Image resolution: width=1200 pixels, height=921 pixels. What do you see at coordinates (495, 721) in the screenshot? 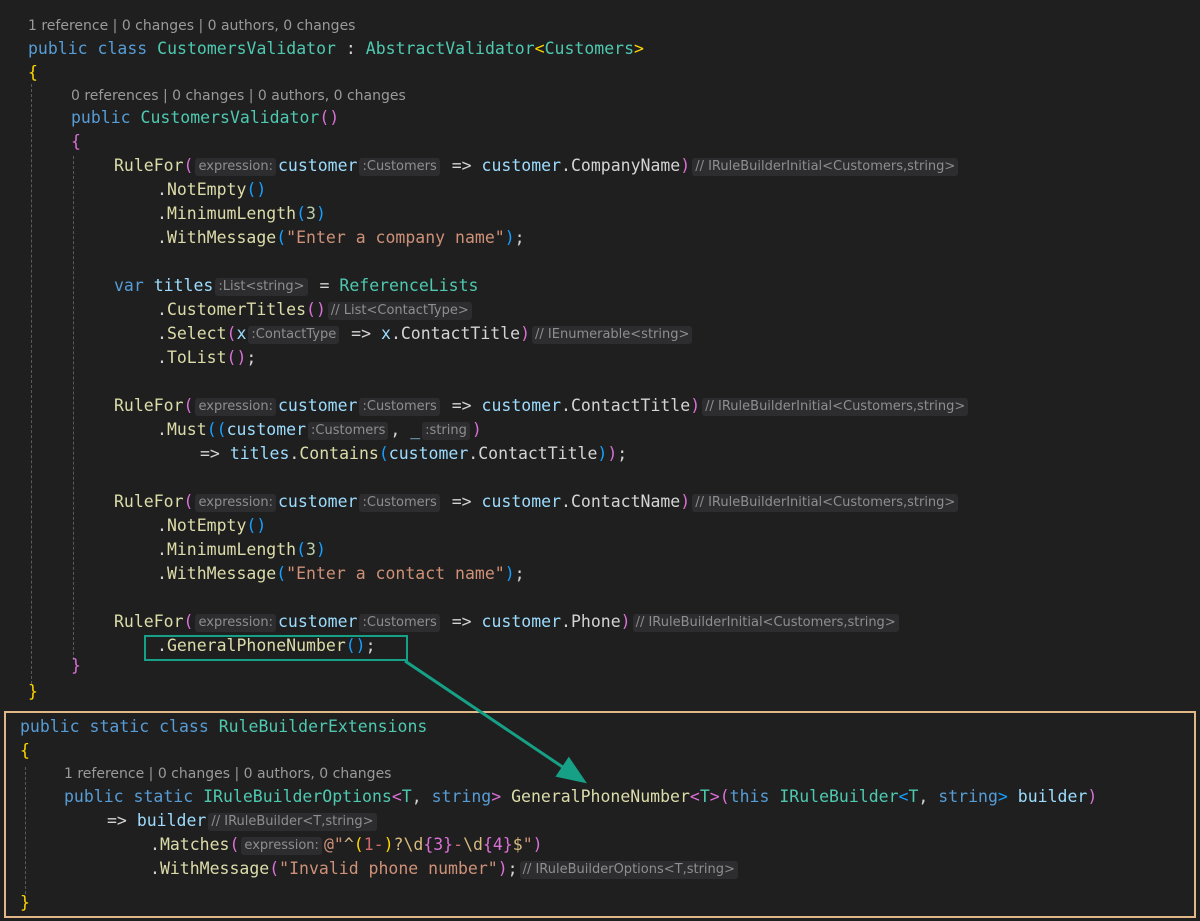
I see `callout-arrow-icon` at bounding box center [495, 721].